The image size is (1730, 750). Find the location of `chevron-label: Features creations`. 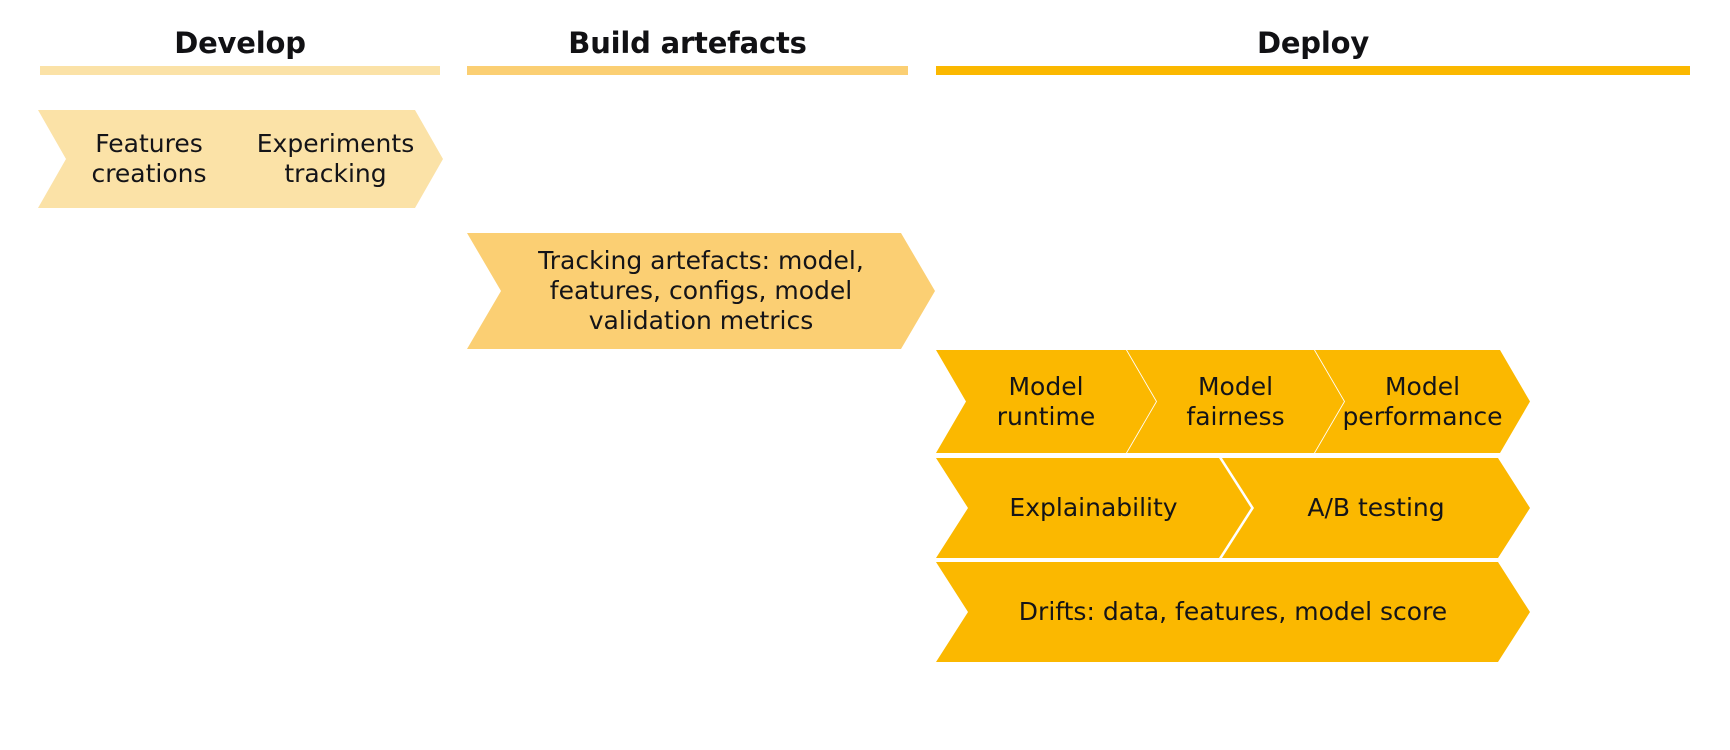

chevron-label: Features creations is located at coordinates (149, 158).